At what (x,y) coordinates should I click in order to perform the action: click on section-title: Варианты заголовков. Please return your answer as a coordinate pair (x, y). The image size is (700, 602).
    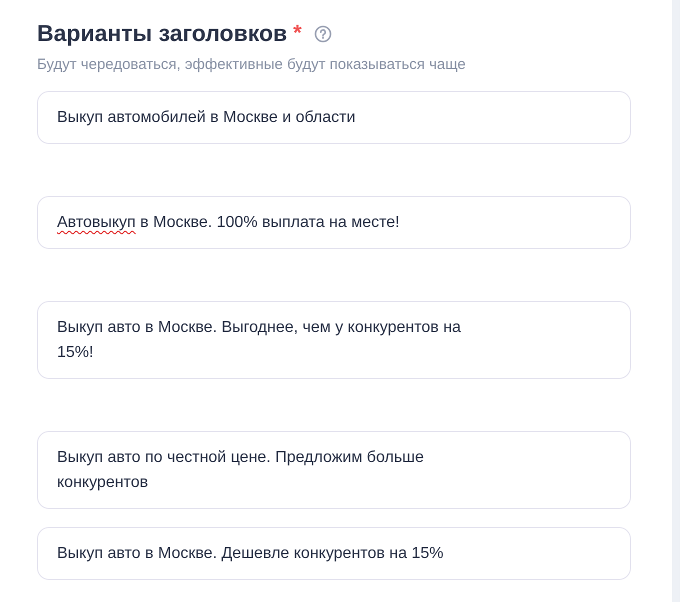
    Looking at the image, I should click on (162, 33).